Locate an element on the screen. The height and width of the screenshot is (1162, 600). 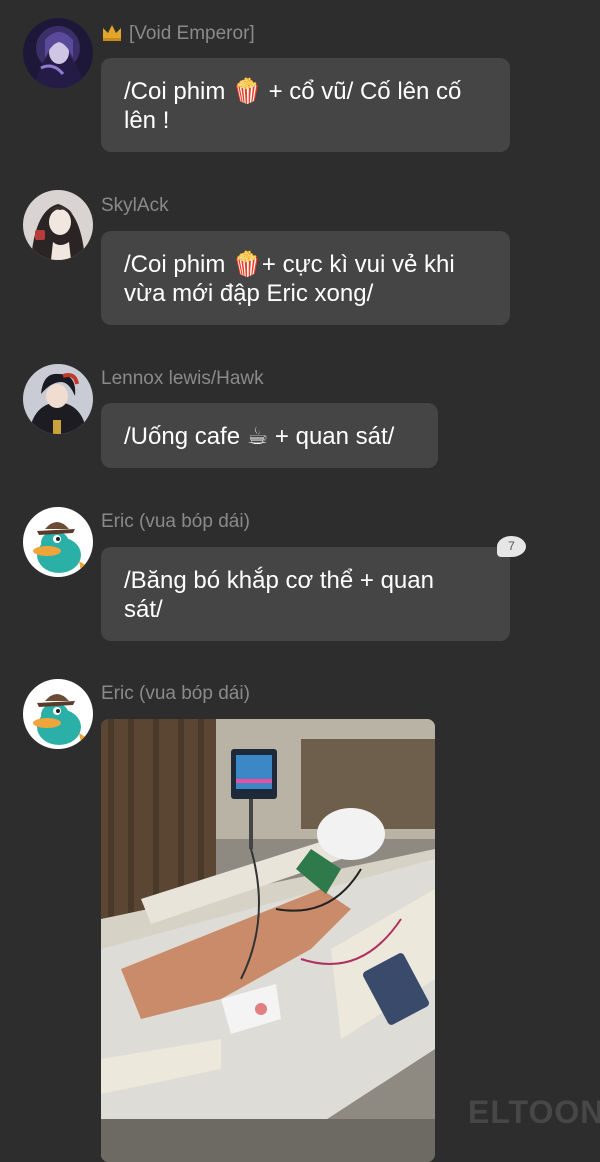
message-text-line: lên ! is located at coordinates (147, 120).